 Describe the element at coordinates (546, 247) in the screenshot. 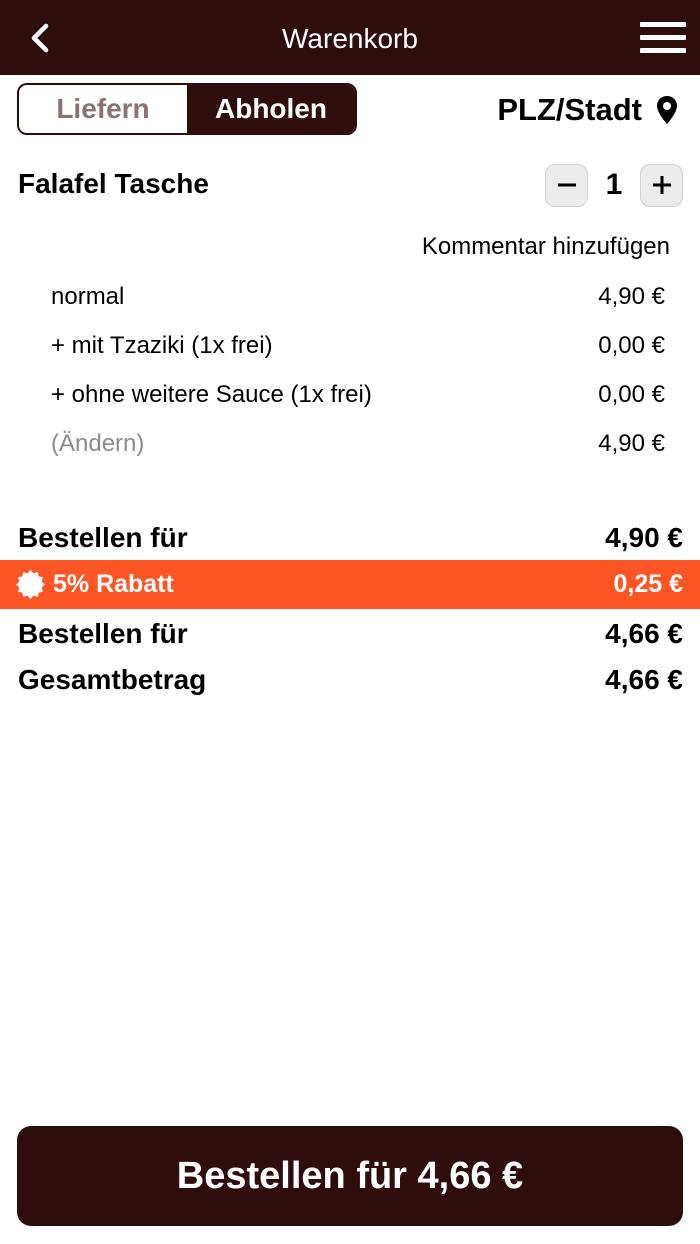

I see `add-comment-link: Kommentar hinzufügen` at that location.